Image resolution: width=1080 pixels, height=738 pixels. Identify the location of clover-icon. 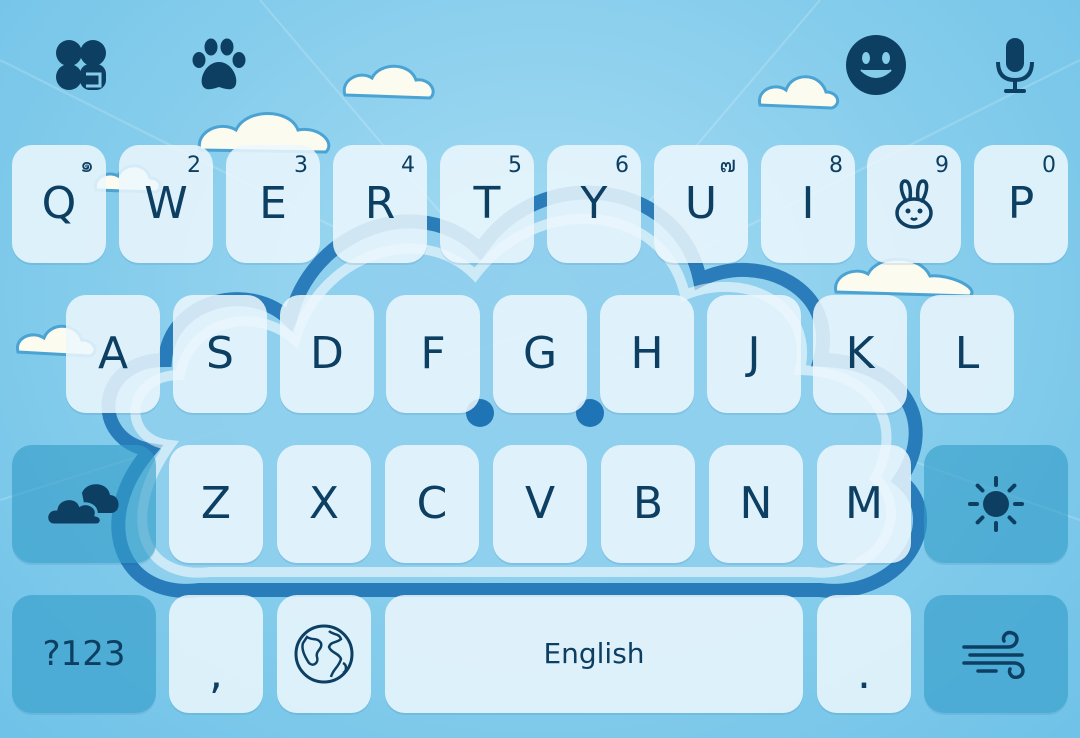
(81, 65).